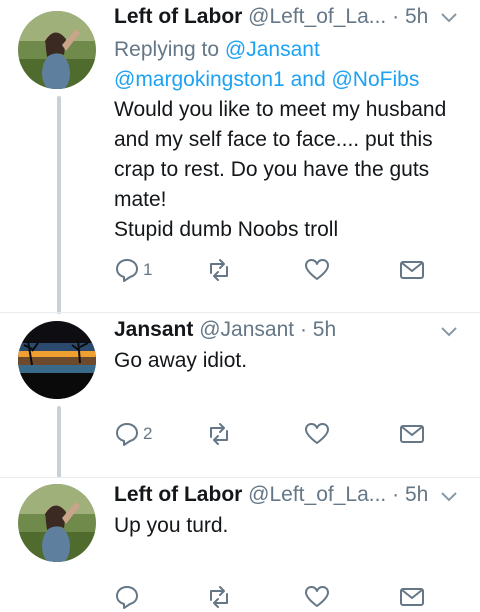 This screenshot has height=612, width=480. What do you see at coordinates (226, 229) in the screenshot?
I see `tweet-text-line: Stupid dumb Noobs troll` at bounding box center [226, 229].